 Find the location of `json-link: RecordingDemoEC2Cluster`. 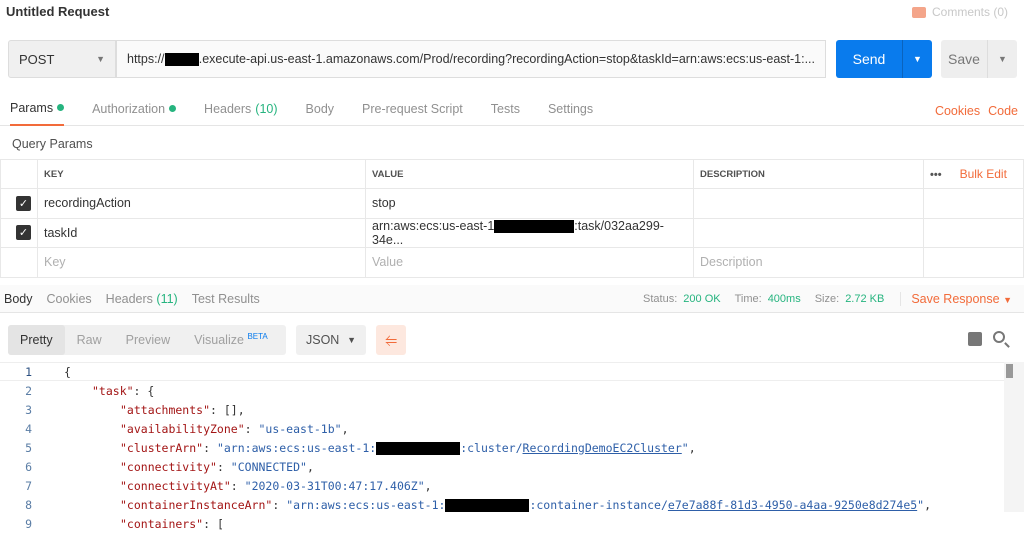

json-link: RecordingDemoEC2Cluster is located at coordinates (602, 448).